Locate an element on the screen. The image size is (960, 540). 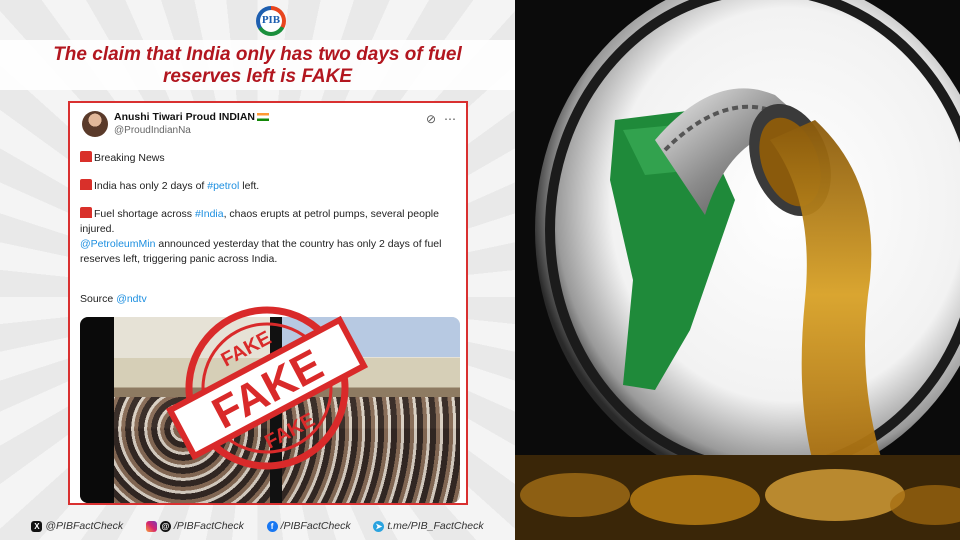
footer-x: X @PIBFactCheck is located at coordinates (77, 526).